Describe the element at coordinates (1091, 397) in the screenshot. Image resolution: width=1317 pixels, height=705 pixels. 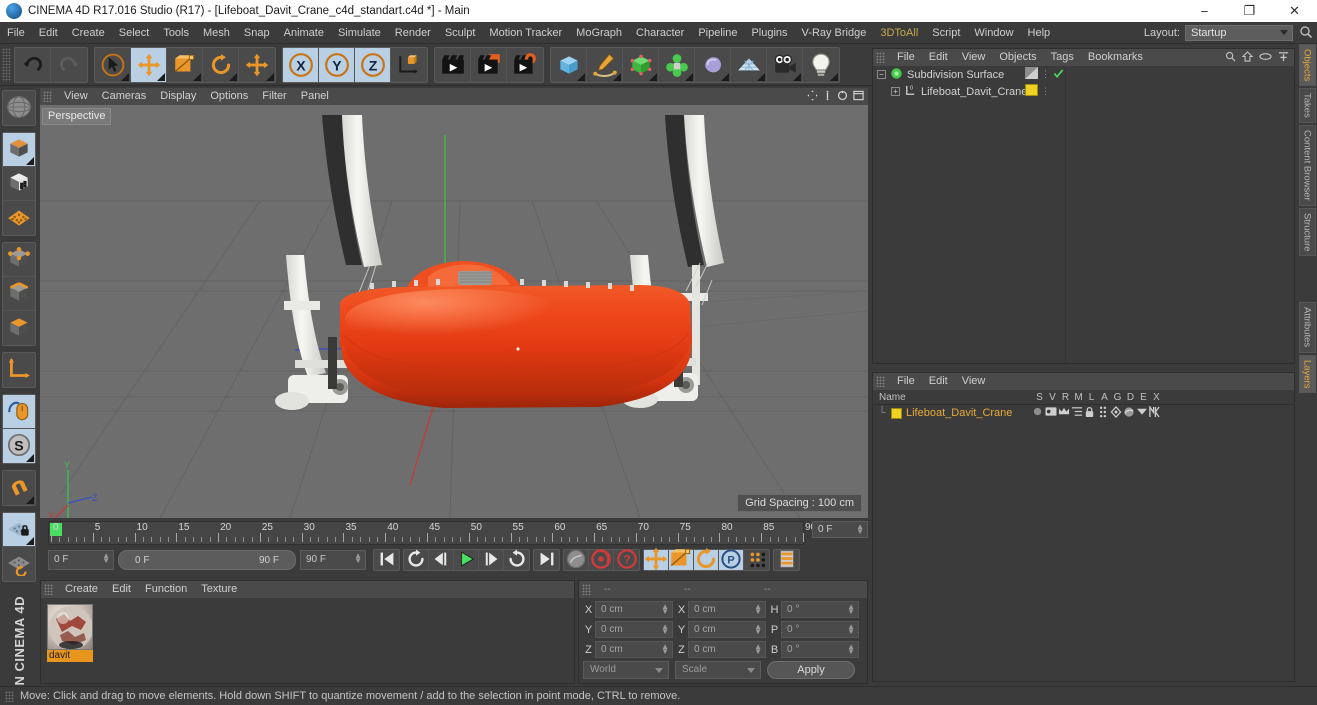
I see `layer-col-l: L` at that location.